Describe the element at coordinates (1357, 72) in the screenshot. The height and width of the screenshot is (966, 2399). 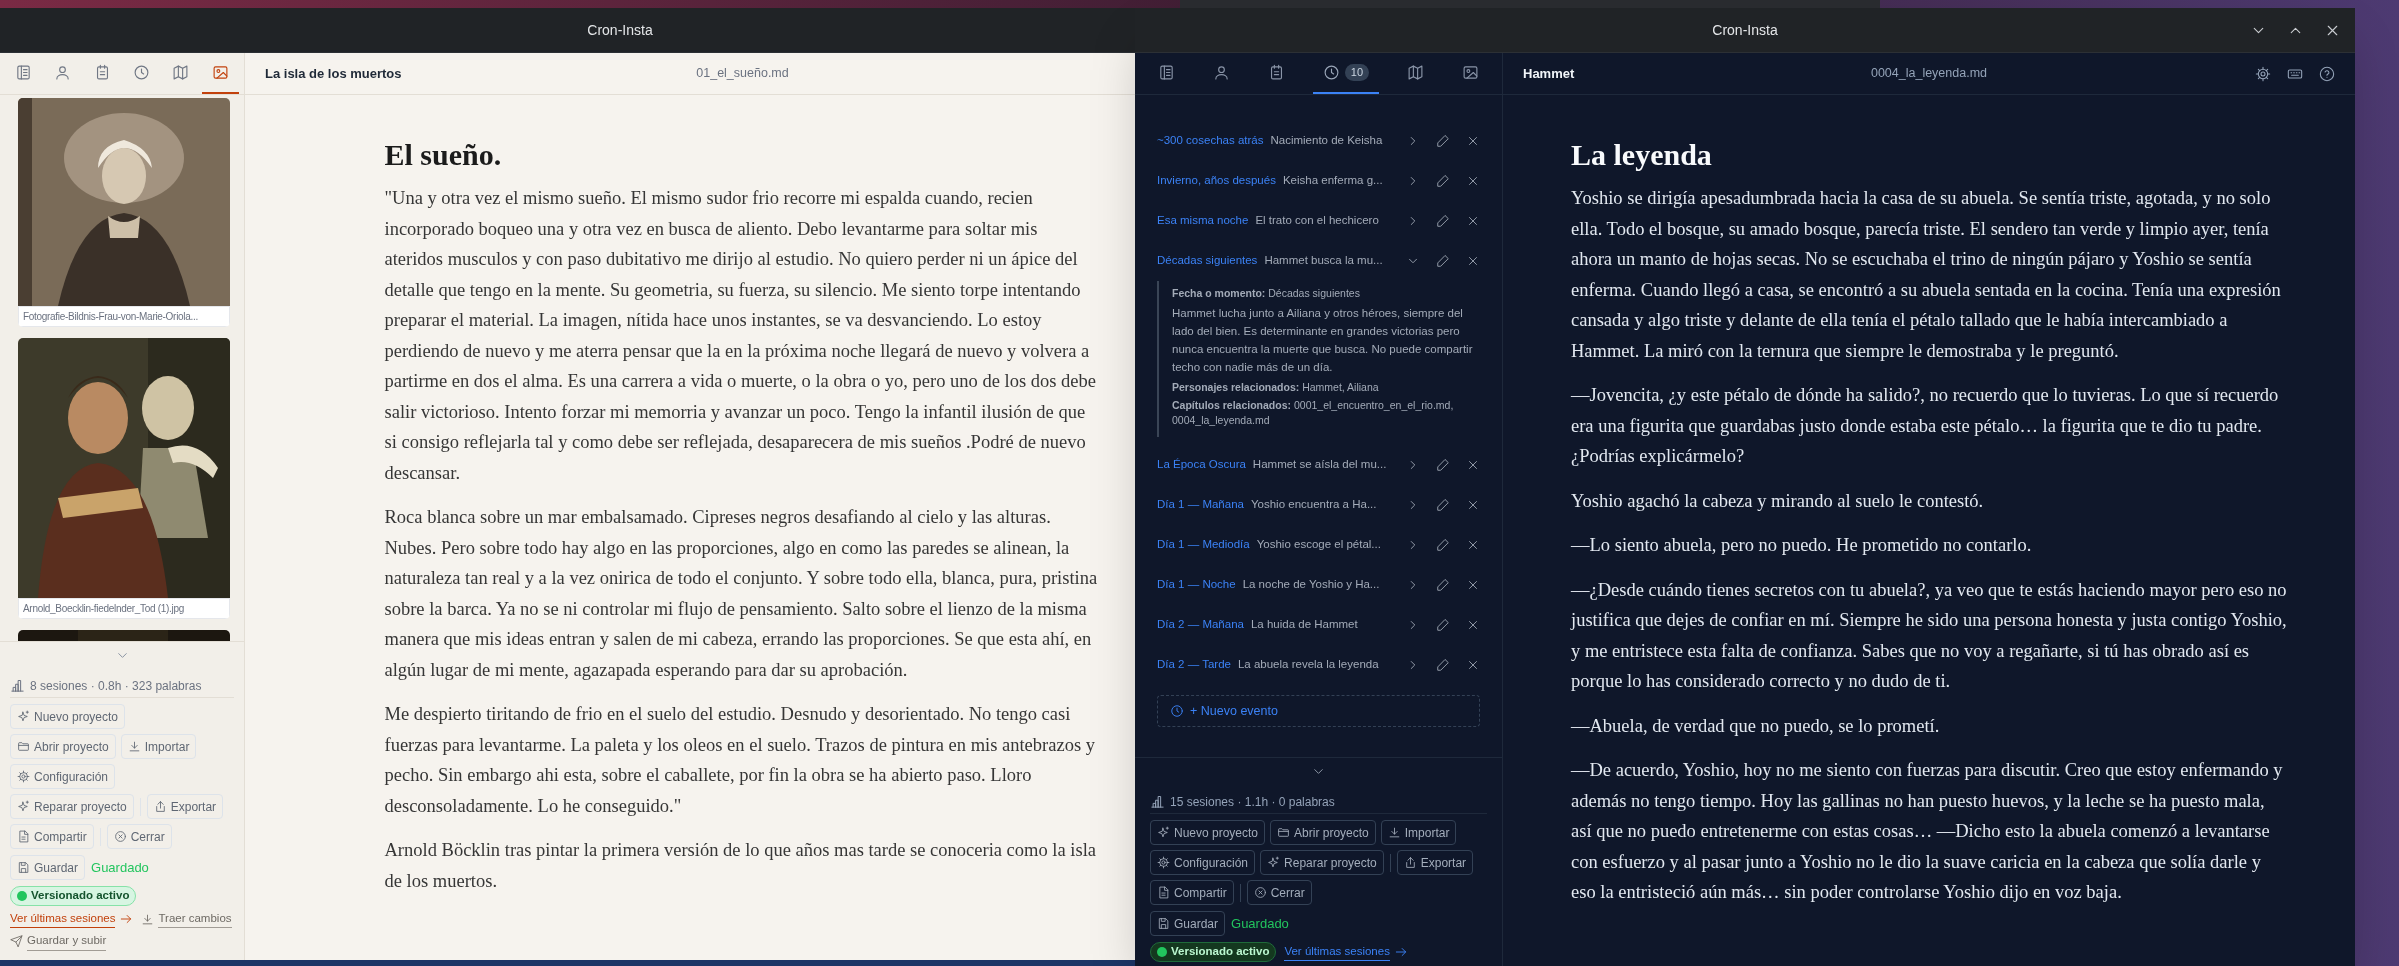
I see `count-badge: 10` at that location.